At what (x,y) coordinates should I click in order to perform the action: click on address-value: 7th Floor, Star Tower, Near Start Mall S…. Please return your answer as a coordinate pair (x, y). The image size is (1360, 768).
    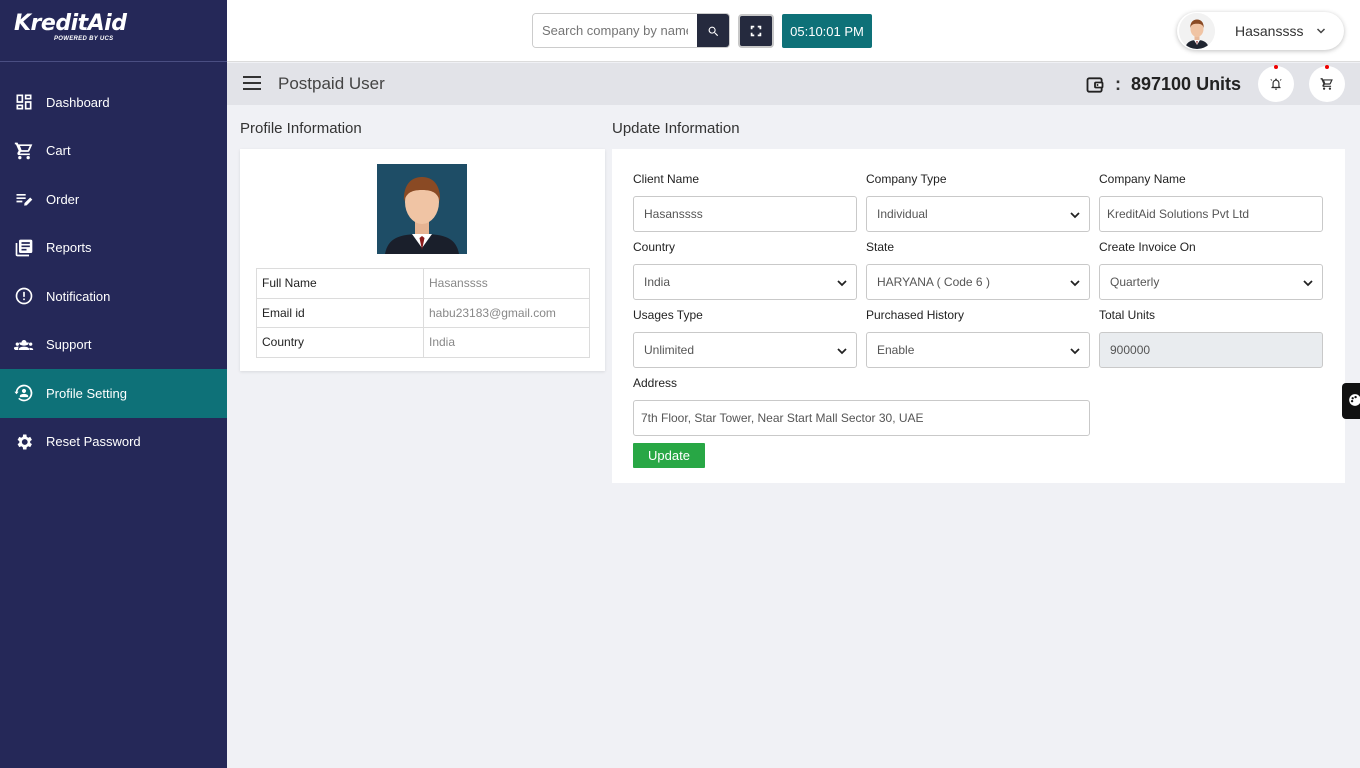
    Looking at the image, I should click on (782, 418).